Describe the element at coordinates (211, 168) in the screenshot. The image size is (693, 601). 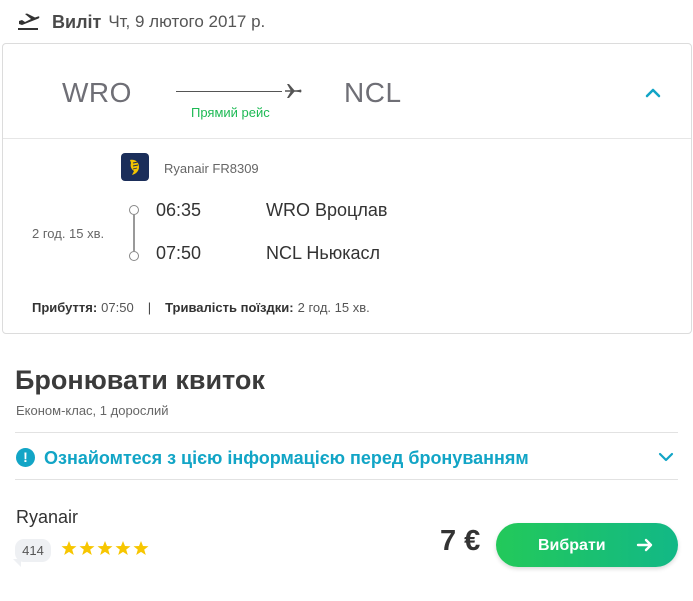
I see `flight-number: Ryanair FR8309` at that location.